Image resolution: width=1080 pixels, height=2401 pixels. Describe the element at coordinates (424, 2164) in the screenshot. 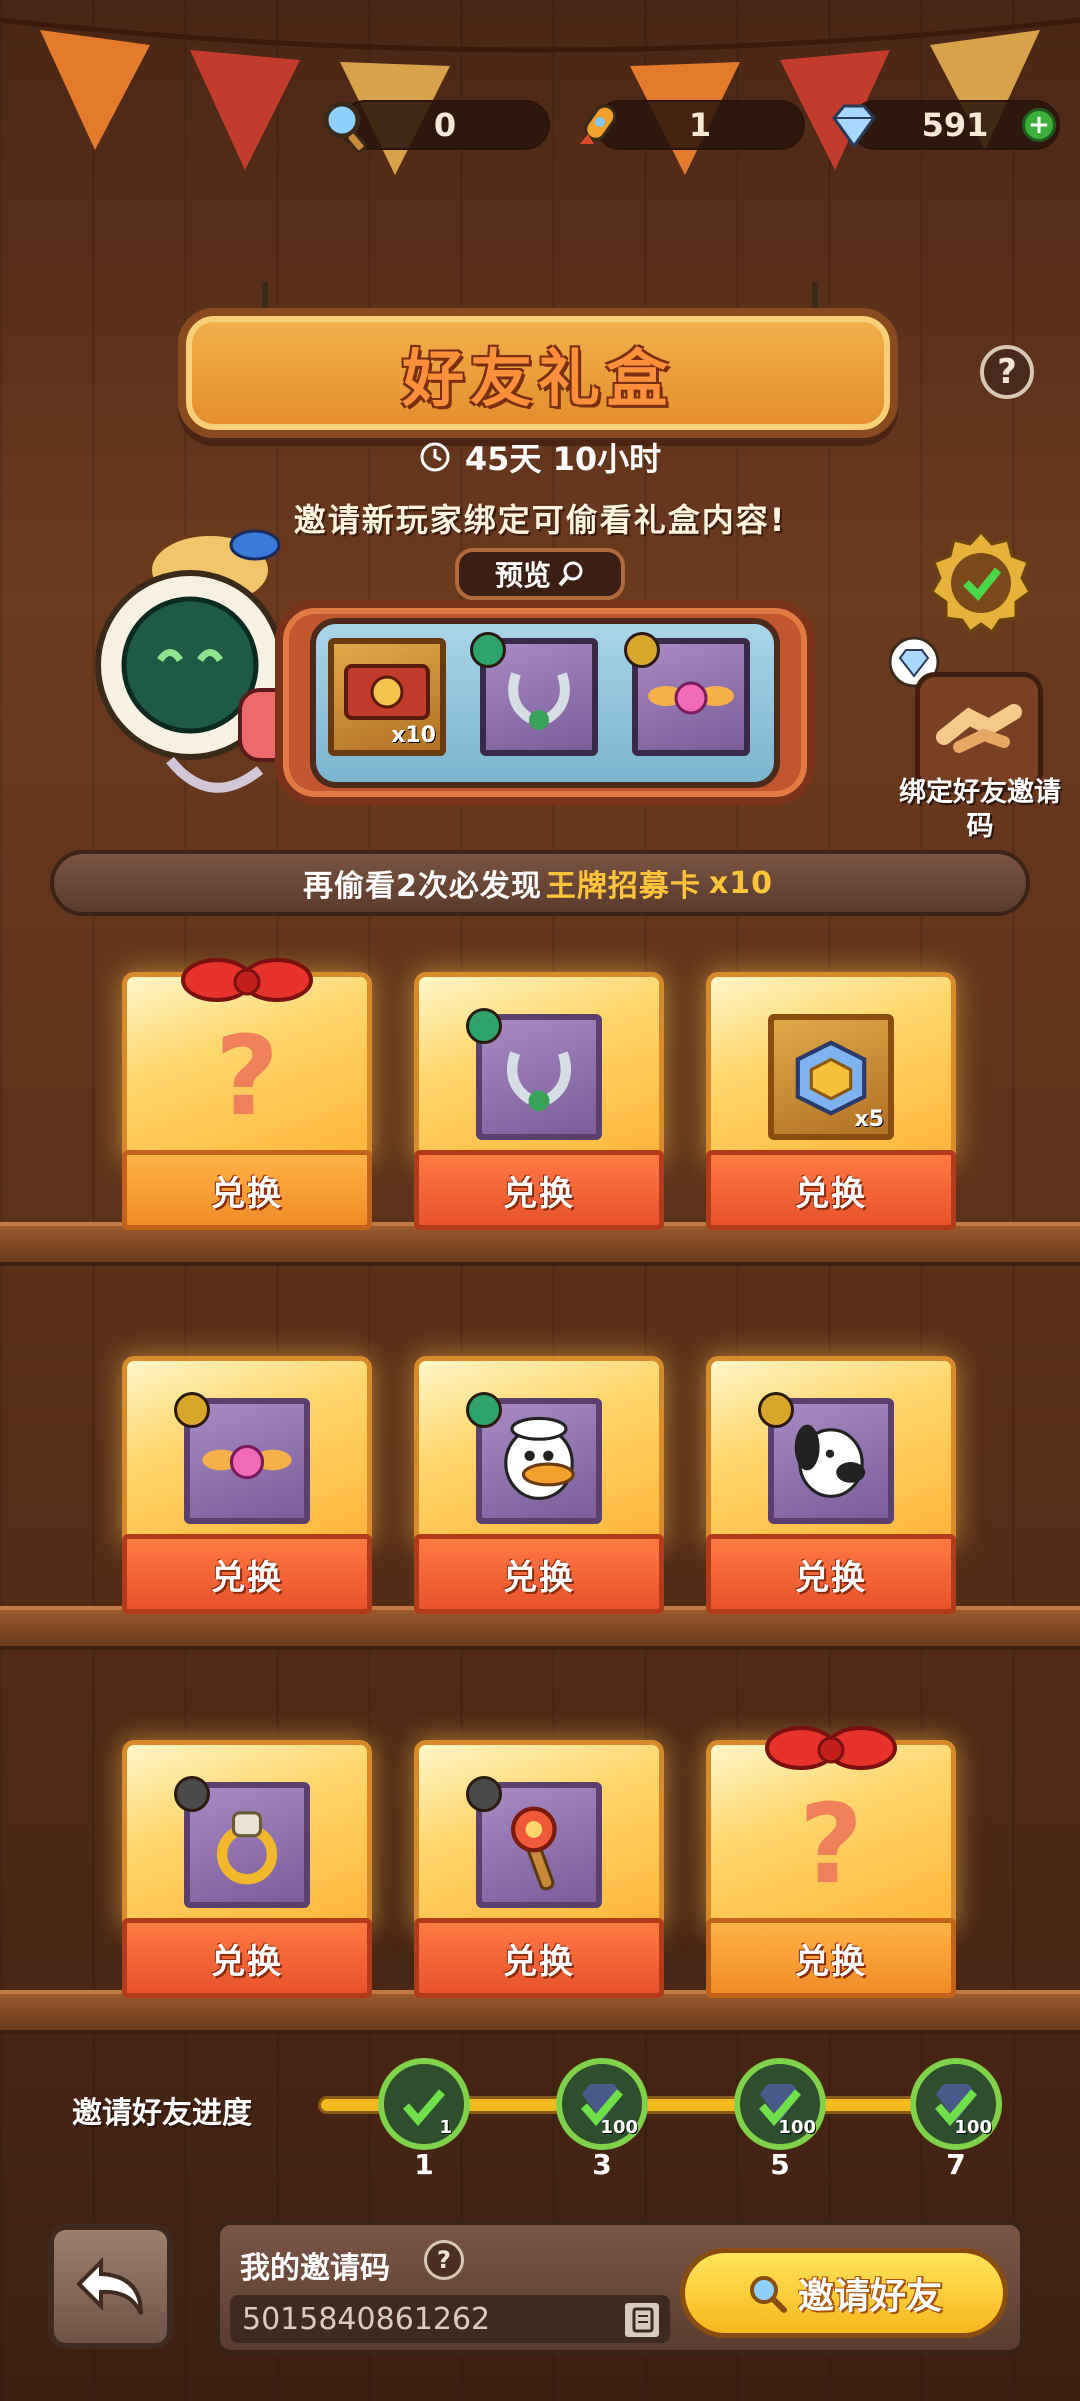

I see `milestone-number: 1` at that location.